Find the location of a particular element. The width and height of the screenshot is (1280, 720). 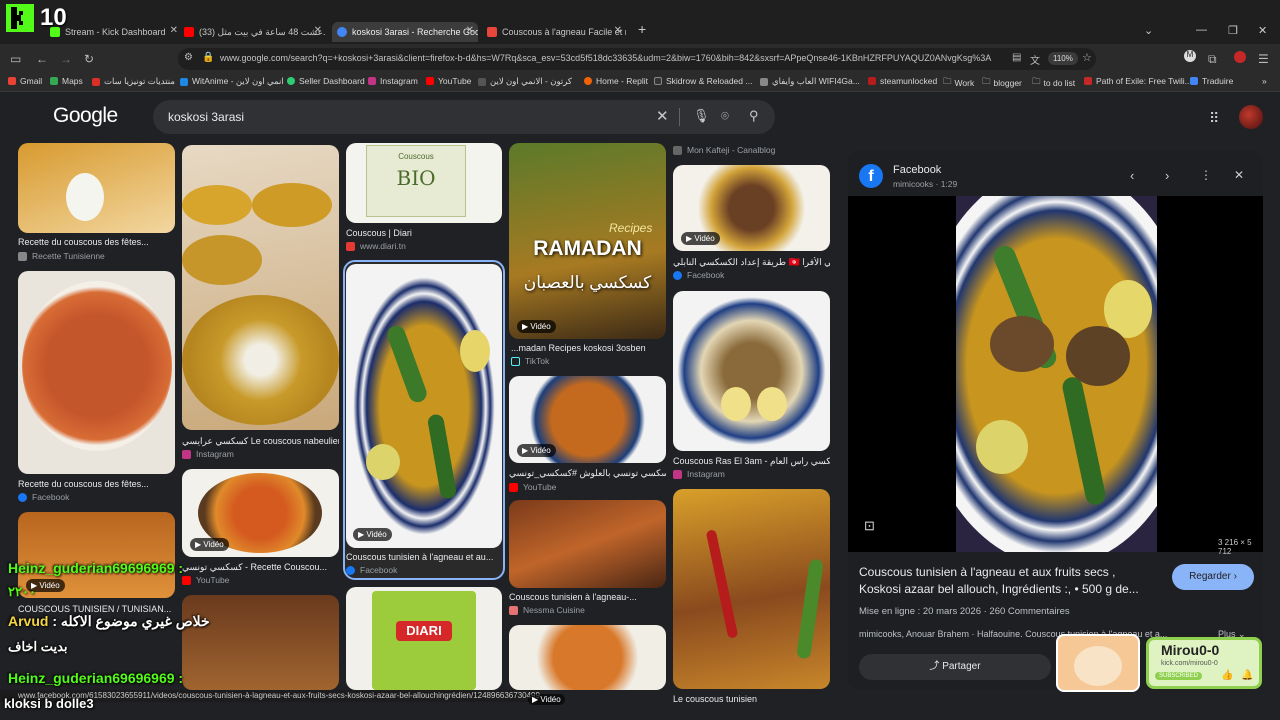

lens-search-icon: ⊡ is located at coordinates (869, 526).